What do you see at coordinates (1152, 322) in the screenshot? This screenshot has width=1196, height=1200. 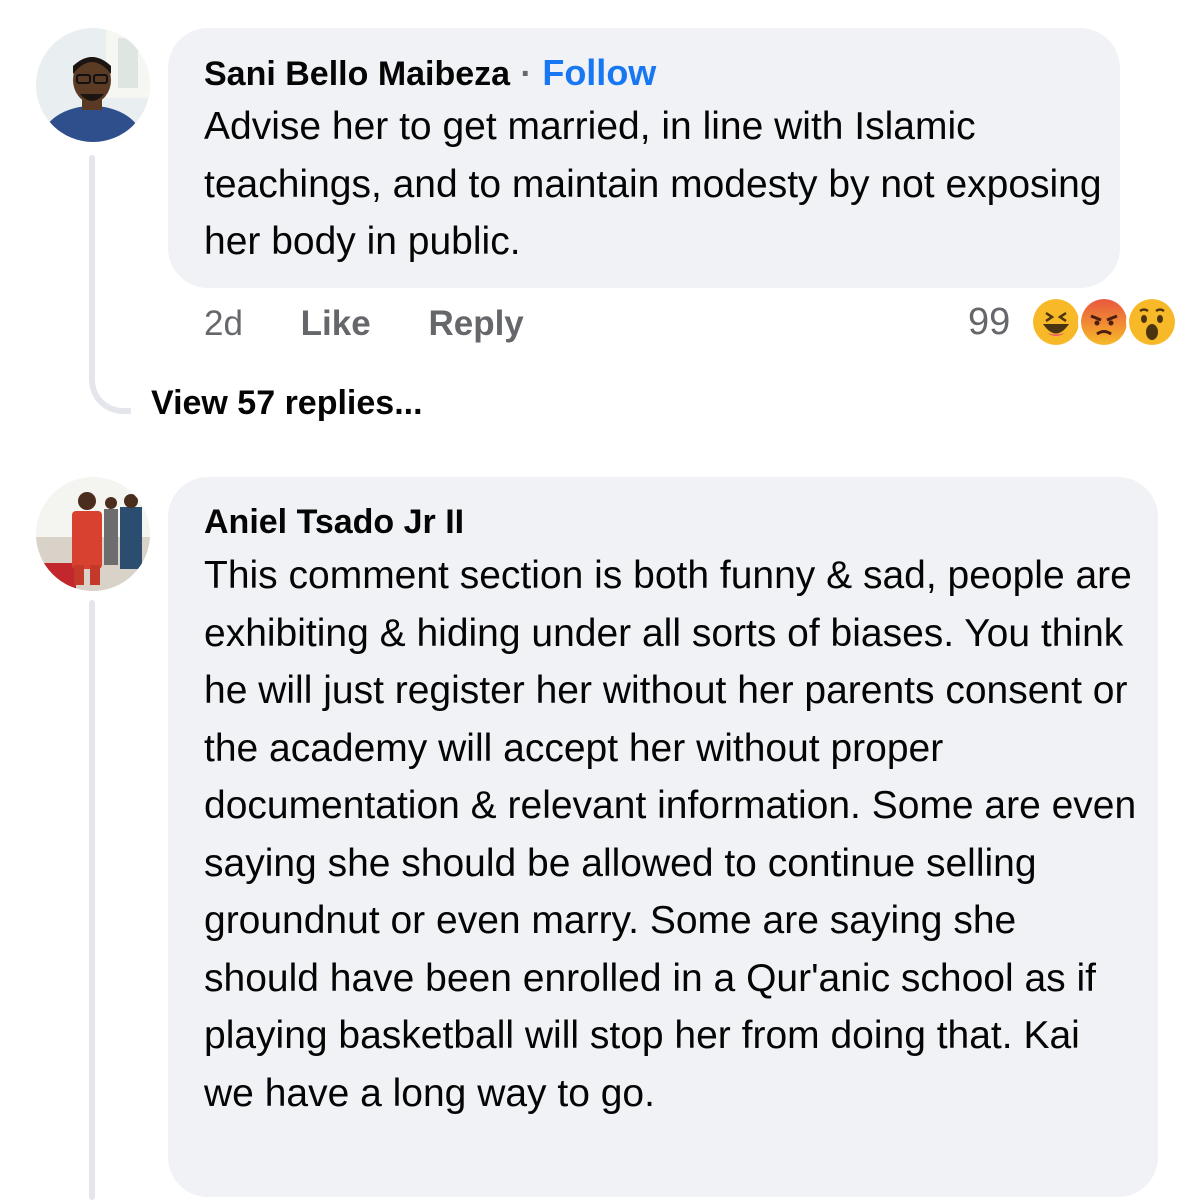 I see `wow-icon` at bounding box center [1152, 322].